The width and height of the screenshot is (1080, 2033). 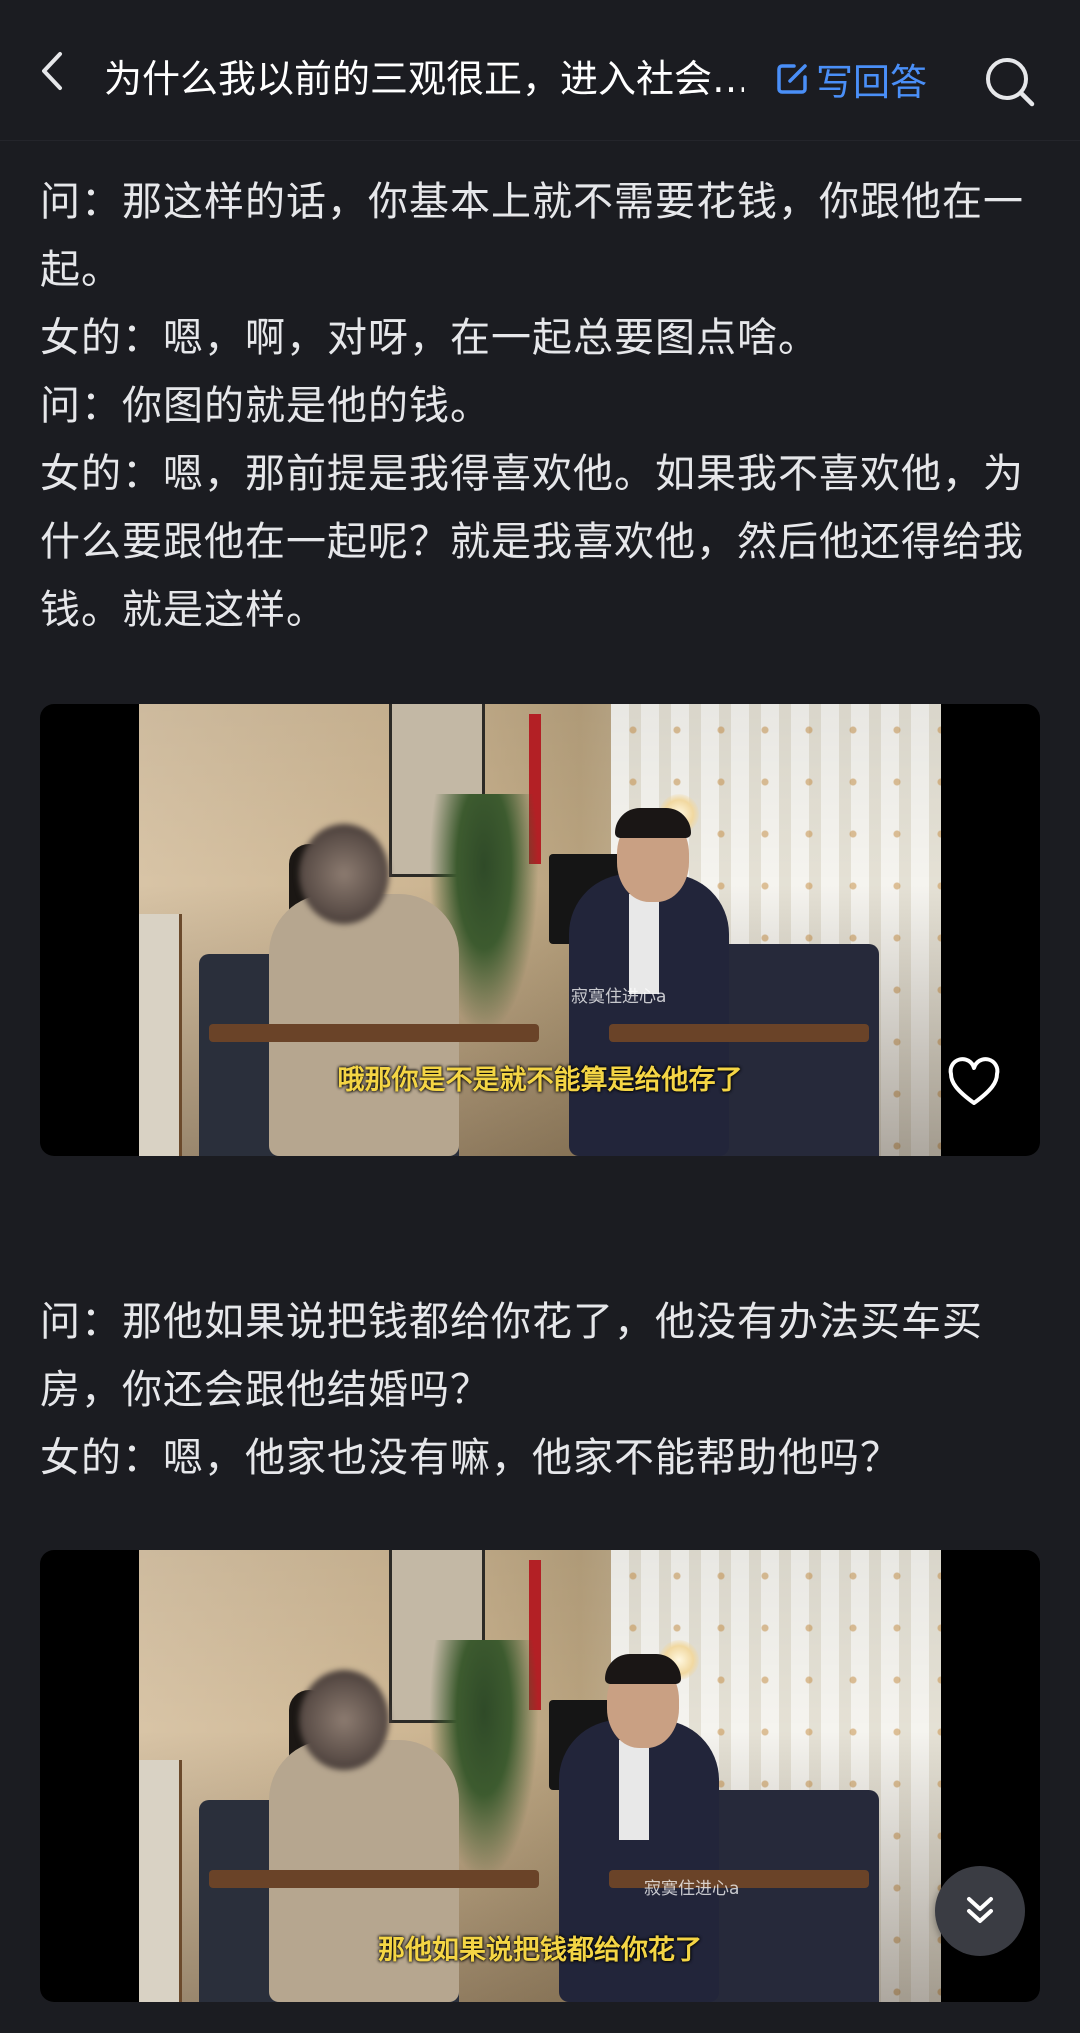 I want to click on chevron-left-icon, so click(x=52, y=71).